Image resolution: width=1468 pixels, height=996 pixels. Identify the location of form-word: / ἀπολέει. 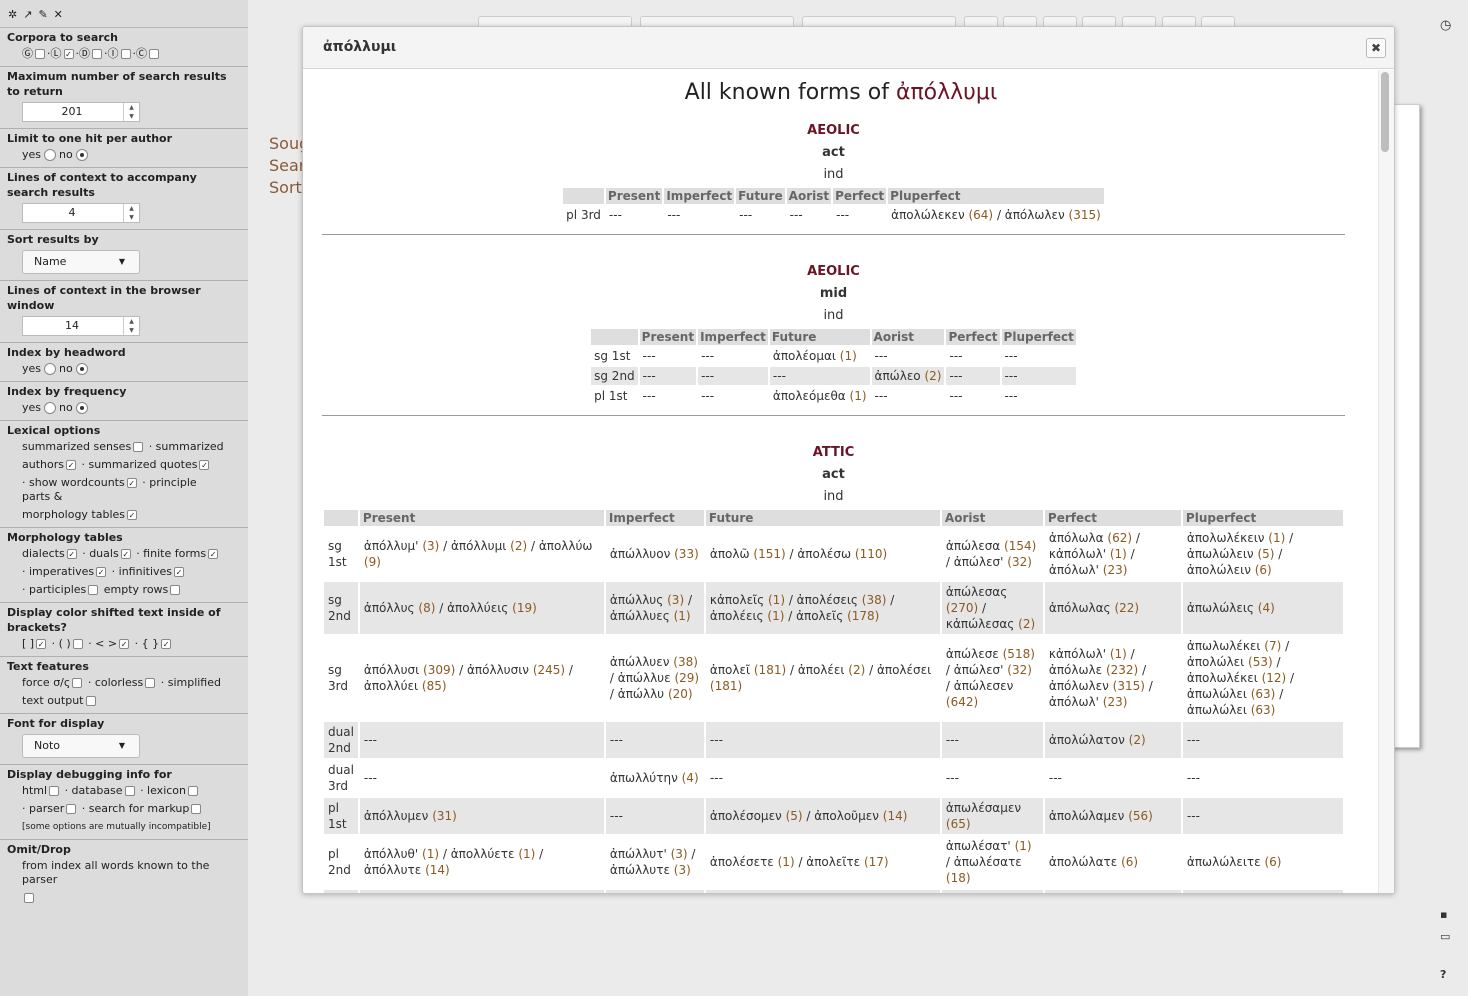
(815, 670).